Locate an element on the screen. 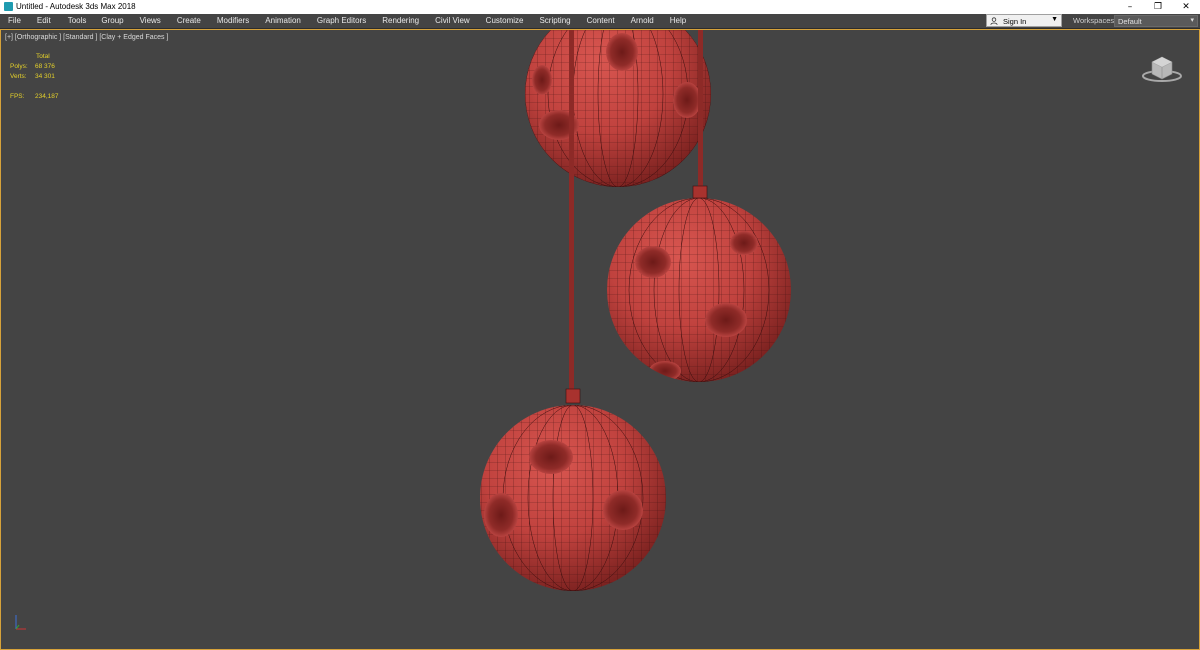 The image size is (1200, 650). polys-value: 68 376 is located at coordinates (45, 66).